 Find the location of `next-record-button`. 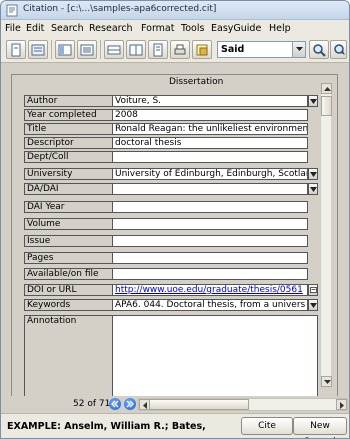

next-record-button is located at coordinates (130, 404).